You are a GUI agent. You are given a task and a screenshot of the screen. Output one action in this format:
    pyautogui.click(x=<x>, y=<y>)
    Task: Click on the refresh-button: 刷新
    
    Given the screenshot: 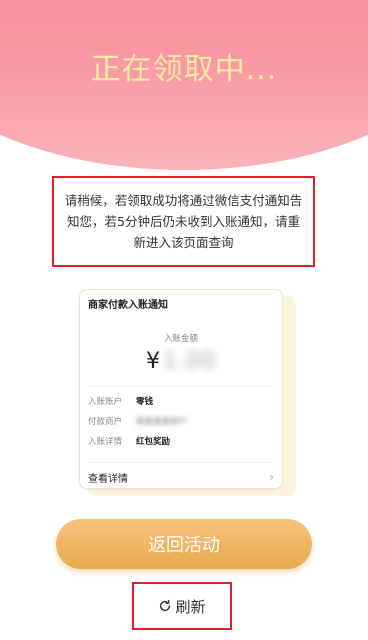 What is the action you would take?
    pyautogui.click(x=182, y=606)
    